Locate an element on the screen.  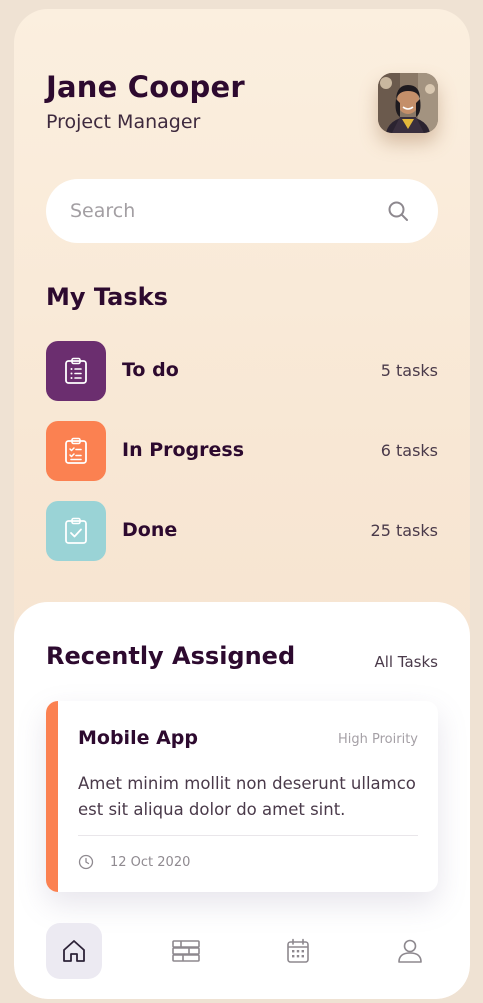
clipboard-check-icon is located at coordinates (76, 530).